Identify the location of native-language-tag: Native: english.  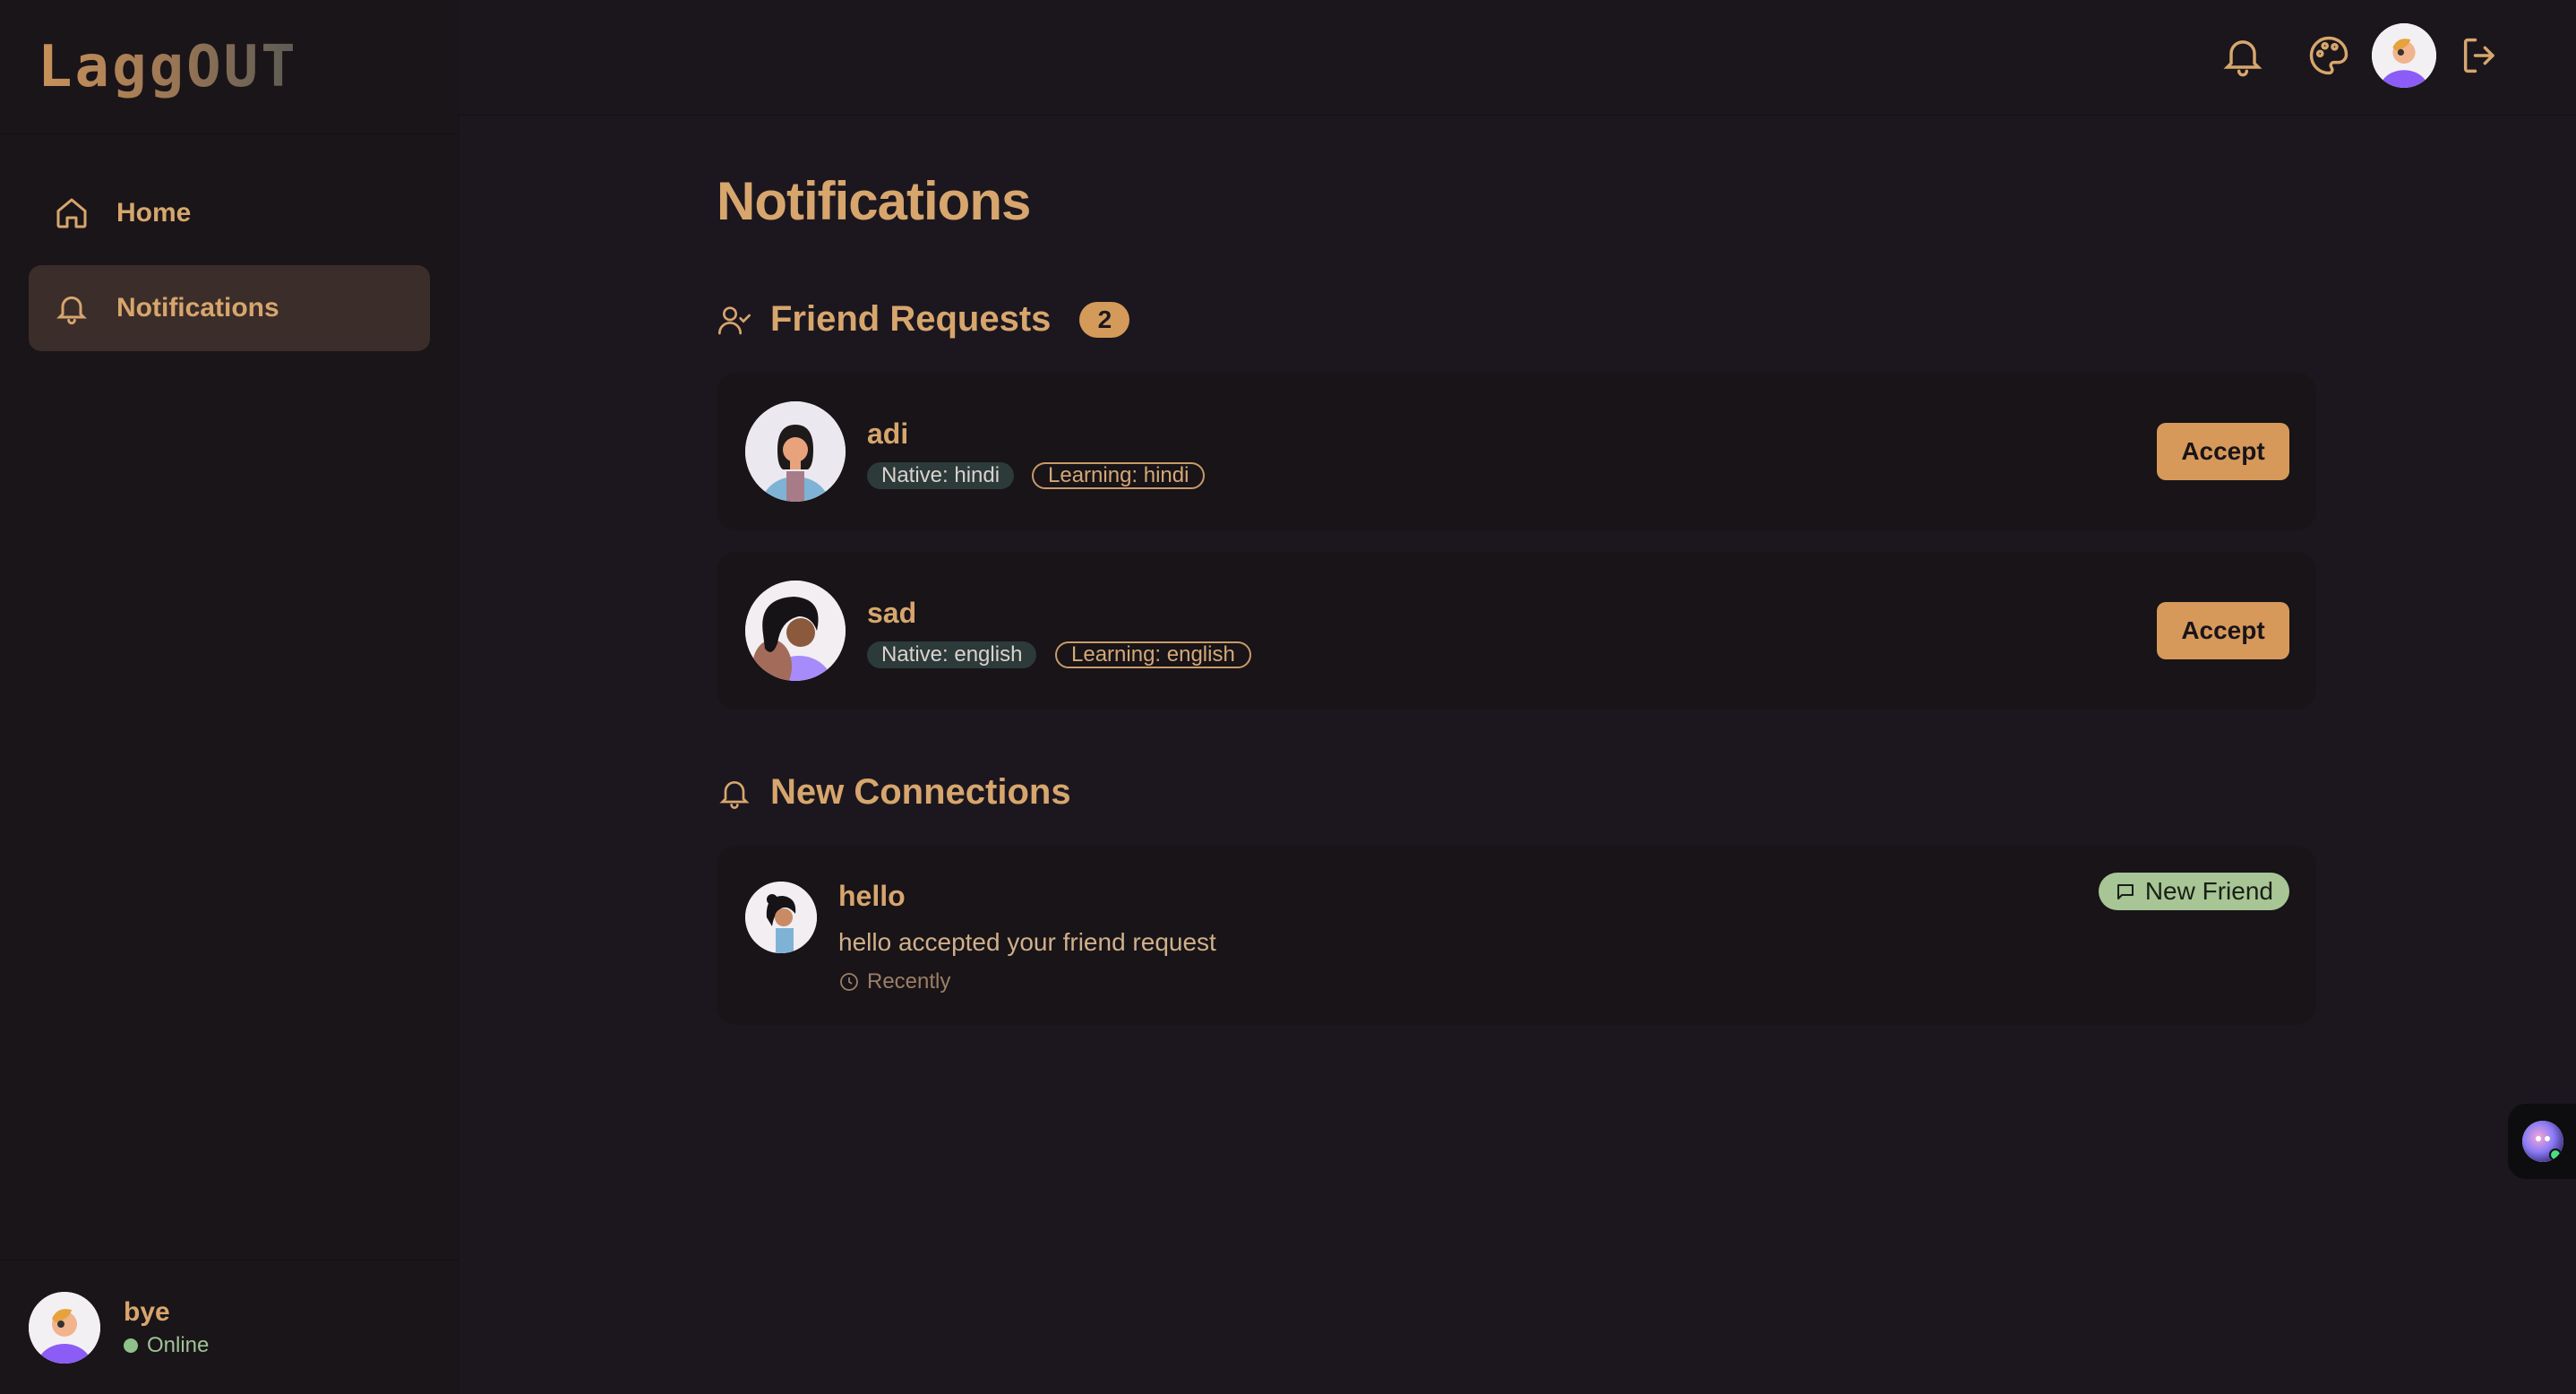
(952, 654).